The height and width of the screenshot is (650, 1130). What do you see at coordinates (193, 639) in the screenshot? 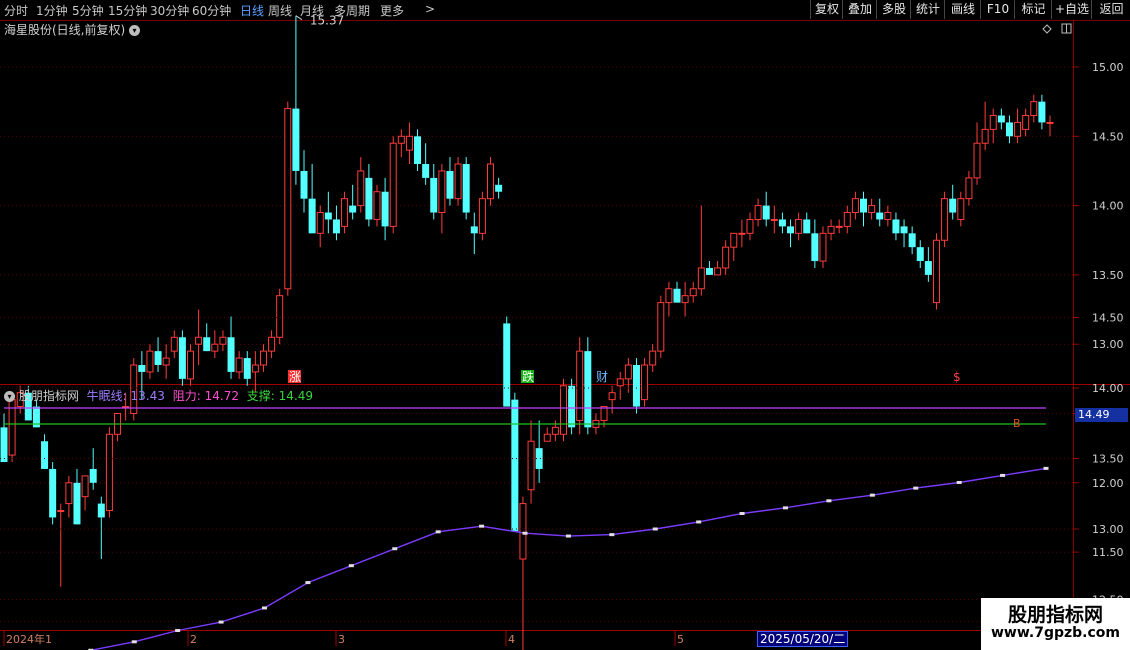
I see `x-axis-label: 2` at bounding box center [193, 639].